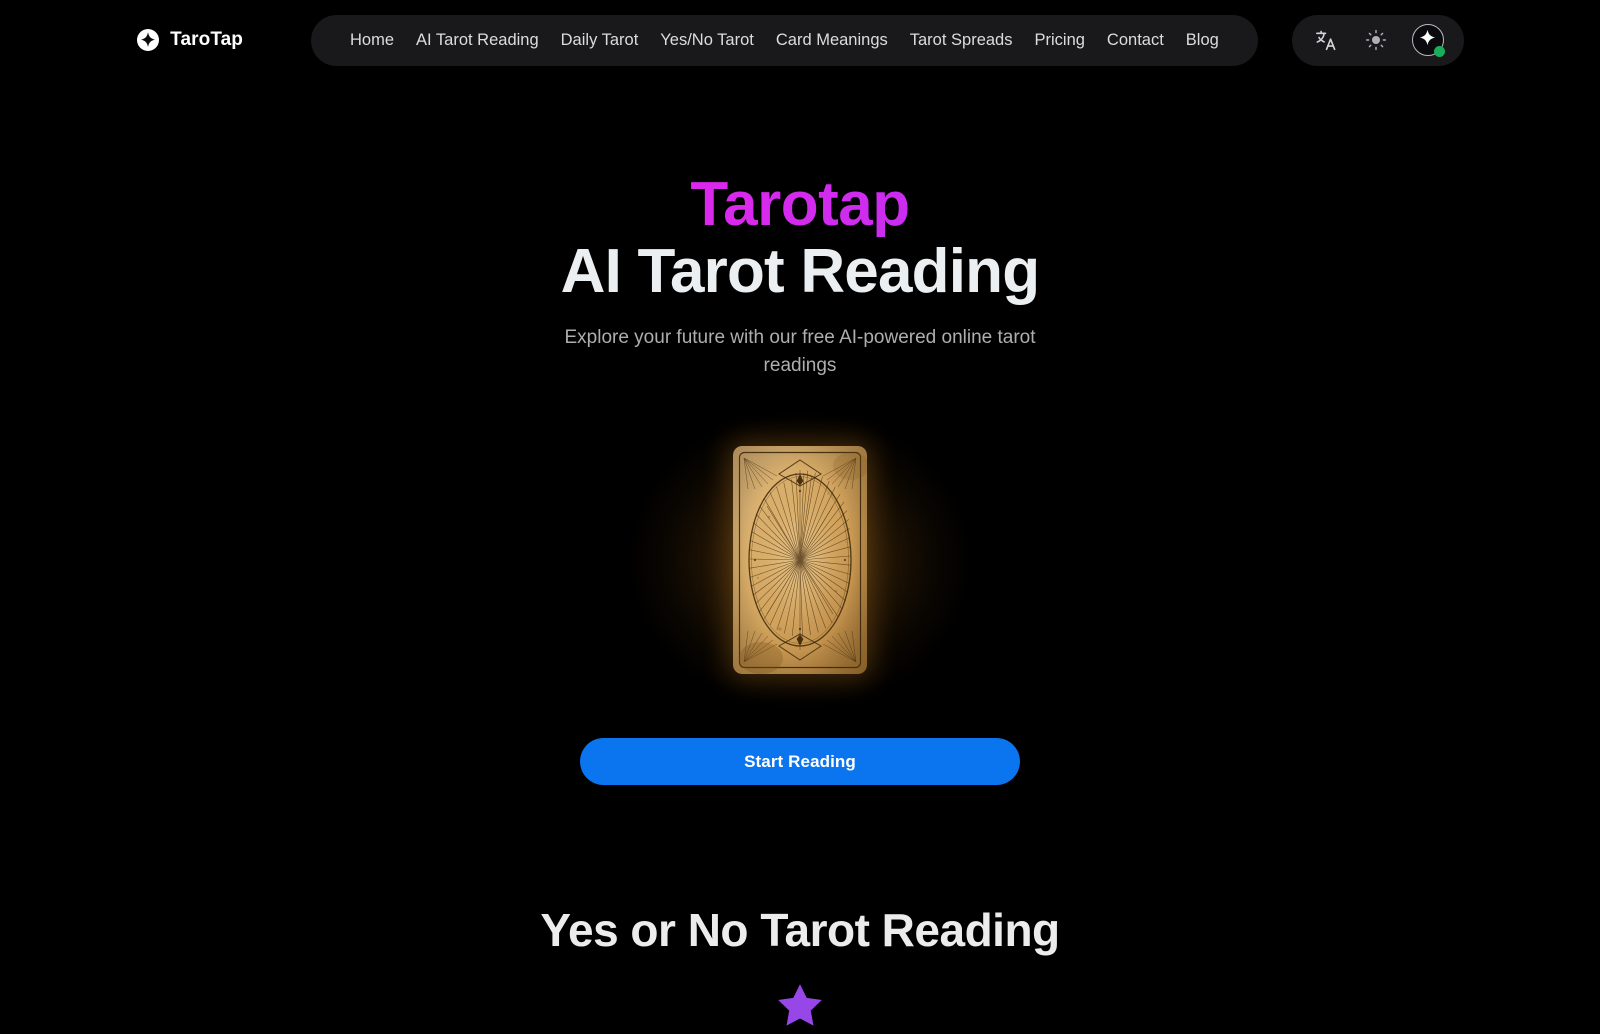  What do you see at coordinates (961, 40) in the screenshot?
I see `nav-item-tarot-spreads: Tarot Spreads` at bounding box center [961, 40].